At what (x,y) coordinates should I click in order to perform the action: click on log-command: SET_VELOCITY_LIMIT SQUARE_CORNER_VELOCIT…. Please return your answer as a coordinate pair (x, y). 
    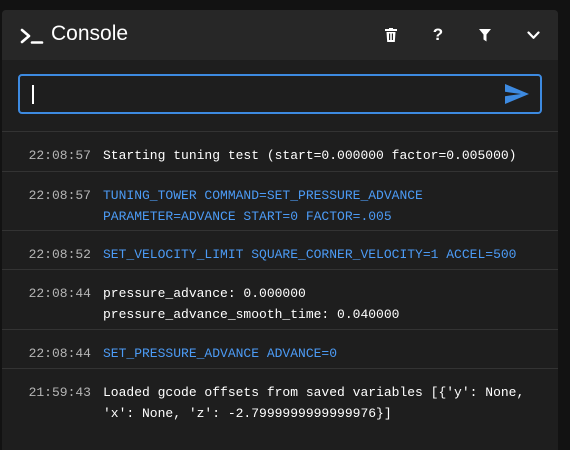
    Looking at the image, I should click on (323, 256).